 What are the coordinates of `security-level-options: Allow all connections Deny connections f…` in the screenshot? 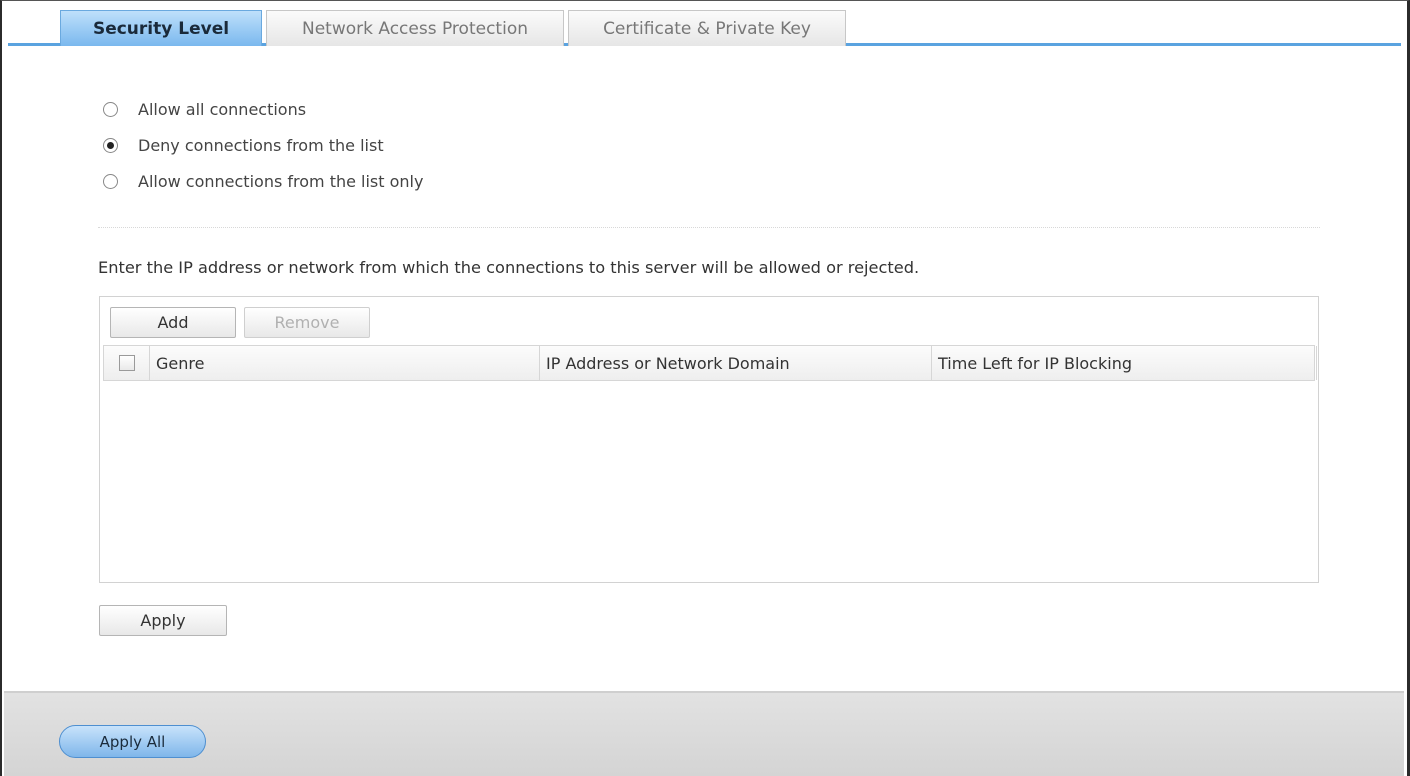 It's located at (263, 145).